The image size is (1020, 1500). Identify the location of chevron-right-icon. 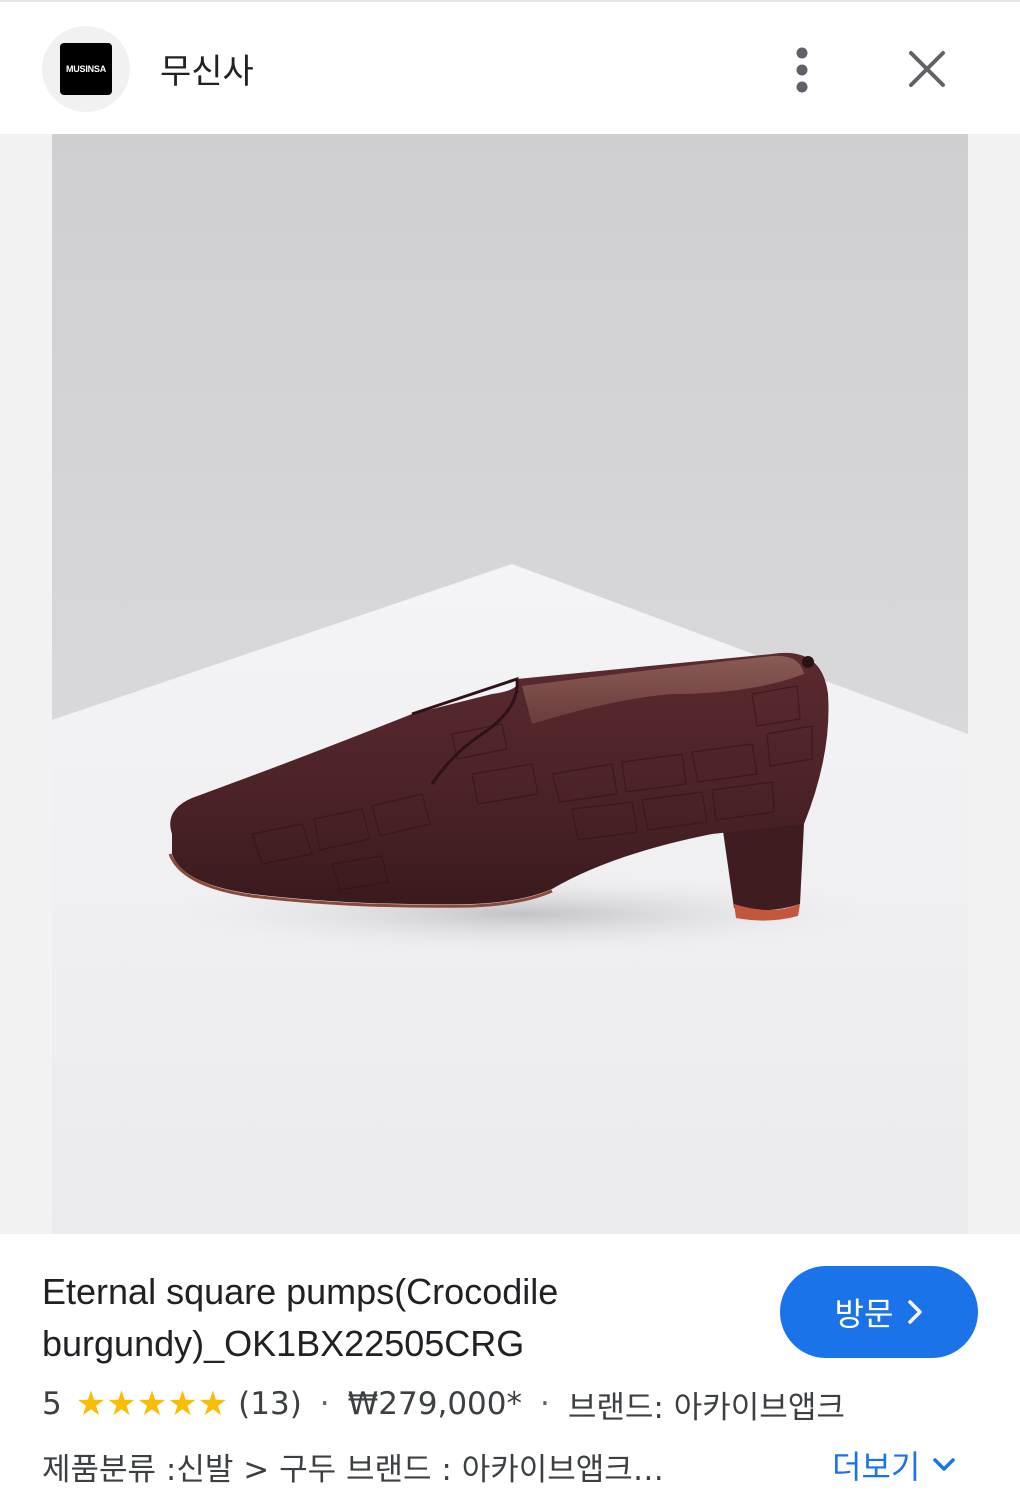
(915, 1312).